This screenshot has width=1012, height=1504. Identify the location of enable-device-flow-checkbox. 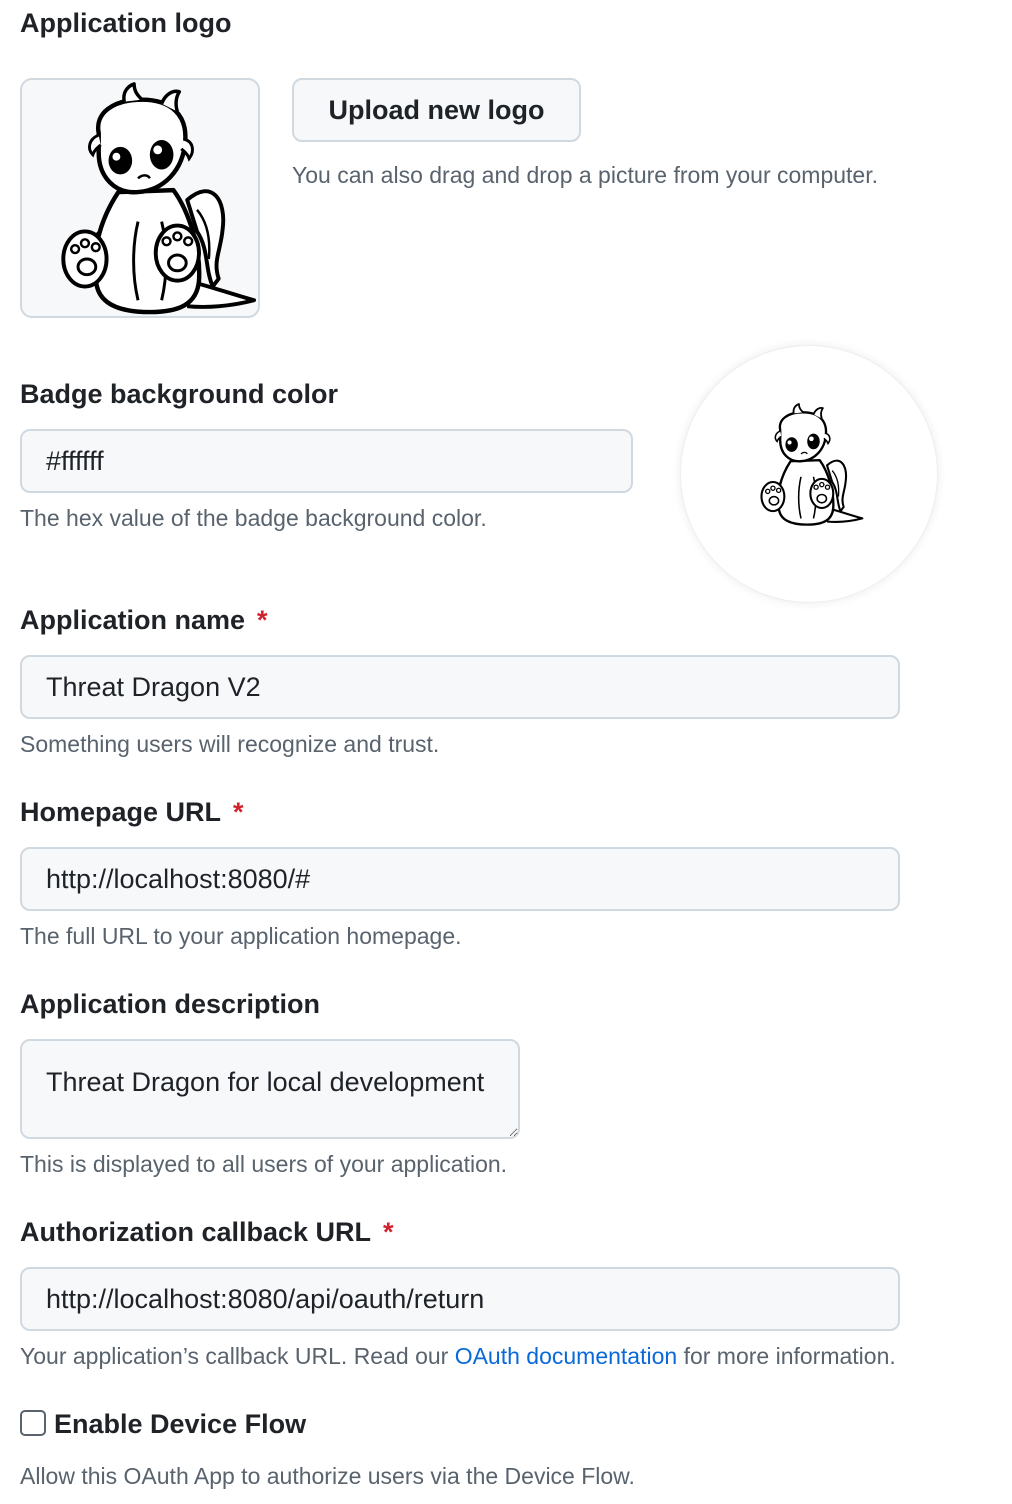
(33, 1423).